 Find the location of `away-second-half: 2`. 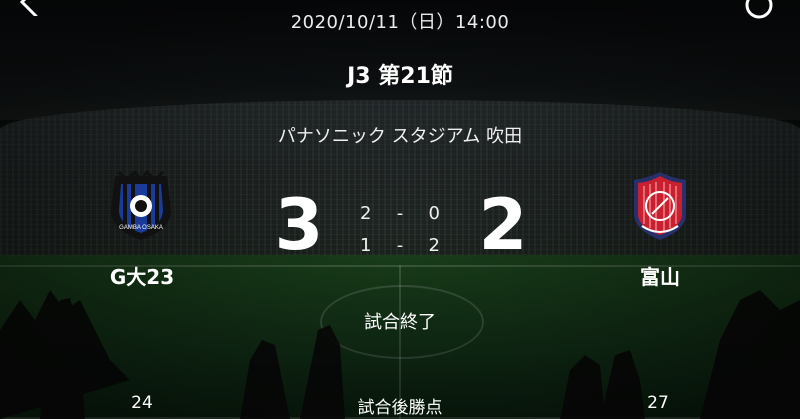

away-second-half: 2 is located at coordinates (434, 245).